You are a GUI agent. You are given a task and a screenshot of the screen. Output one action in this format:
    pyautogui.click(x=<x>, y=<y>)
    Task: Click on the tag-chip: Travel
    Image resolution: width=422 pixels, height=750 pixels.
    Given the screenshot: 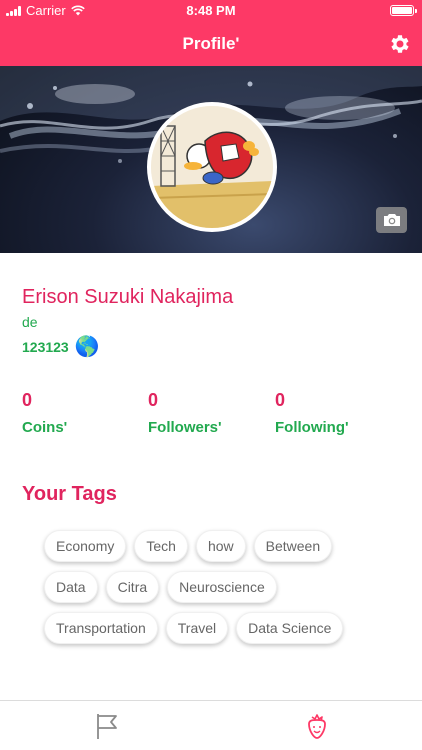 What is the action you would take?
    pyautogui.click(x=197, y=628)
    